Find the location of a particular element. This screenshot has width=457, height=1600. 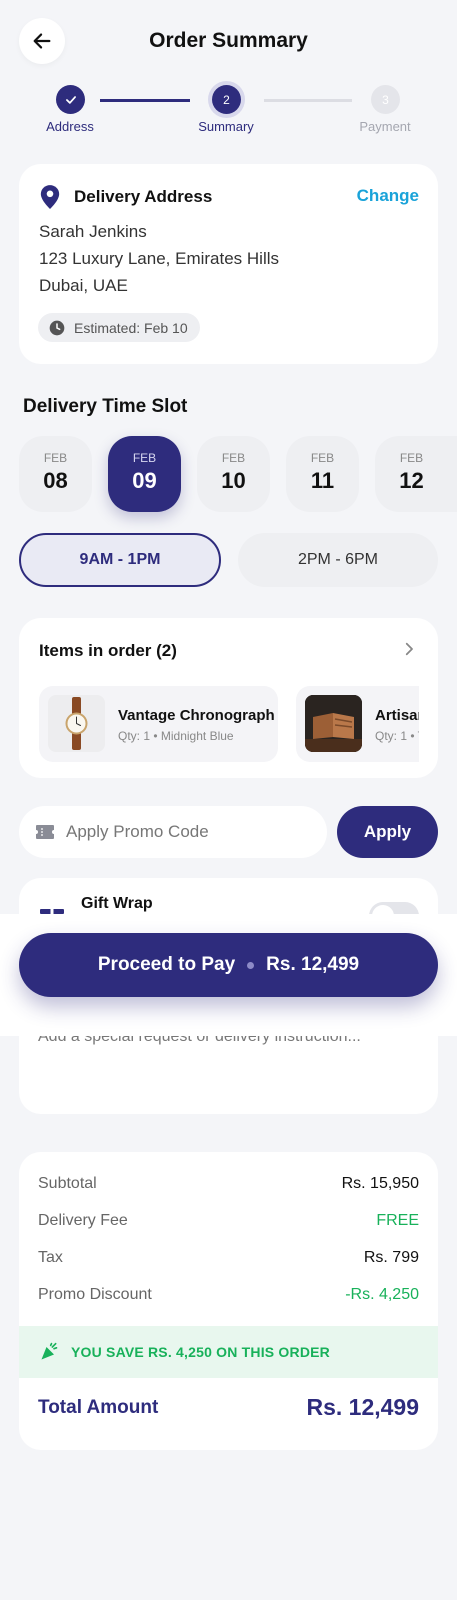

step-label-payment: Payment is located at coordinates (385, 126).